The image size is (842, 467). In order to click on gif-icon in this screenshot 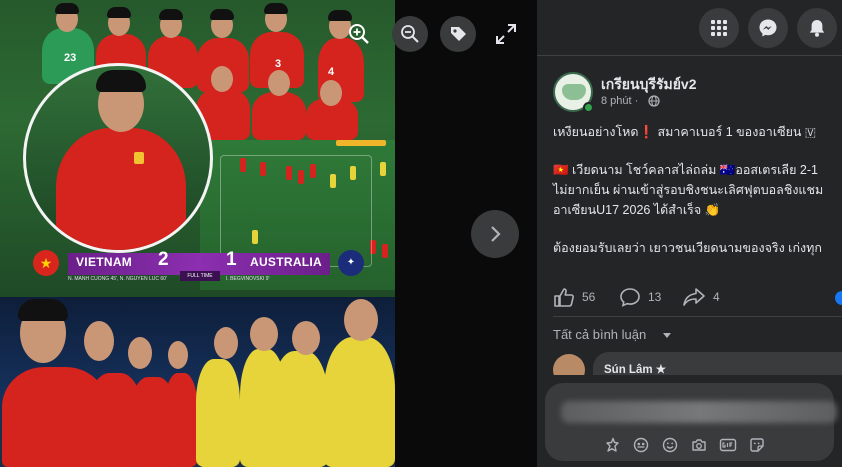, I will do `click(728, 445)`.